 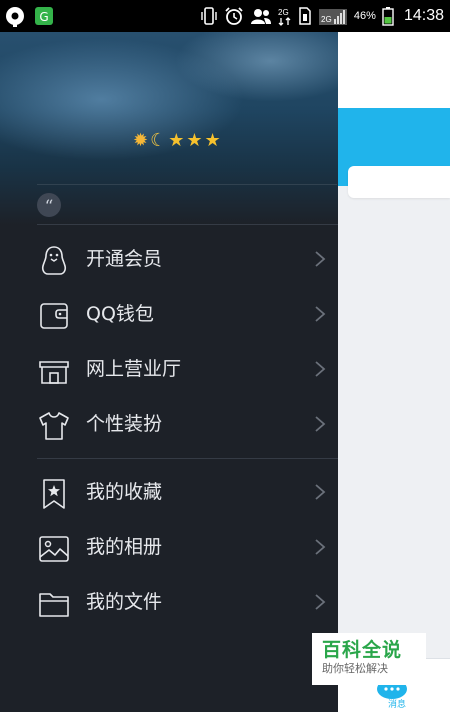 I want to click on data-transfer-icon: 2G, so click(x=285, y=16).